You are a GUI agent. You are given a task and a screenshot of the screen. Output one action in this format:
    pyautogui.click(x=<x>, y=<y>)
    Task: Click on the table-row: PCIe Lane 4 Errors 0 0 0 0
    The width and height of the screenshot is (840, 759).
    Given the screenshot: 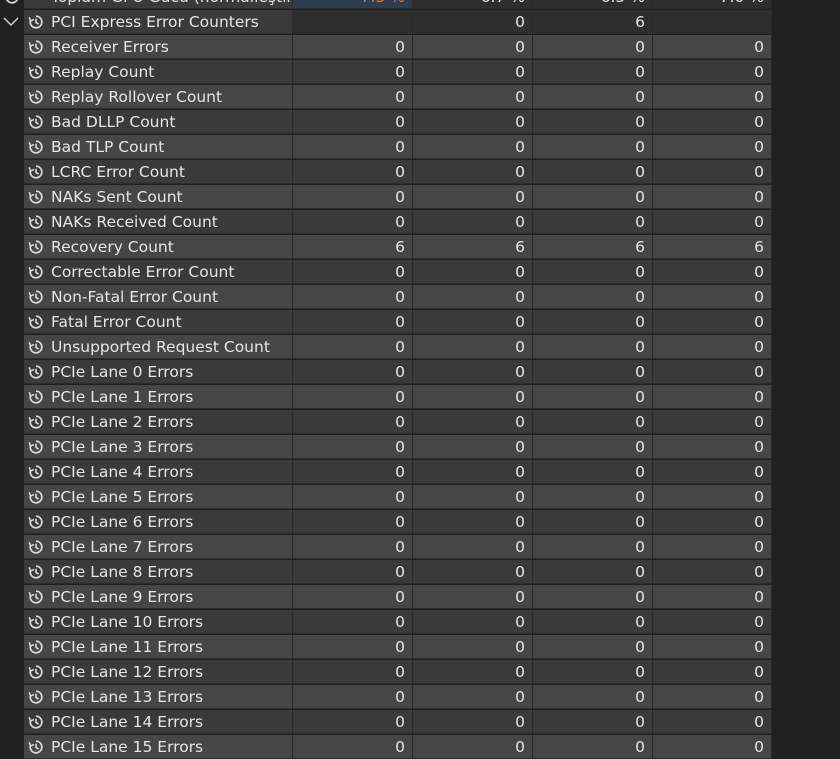 What is the action you would take?
    pyautogui.click(x=386, y=472)
    